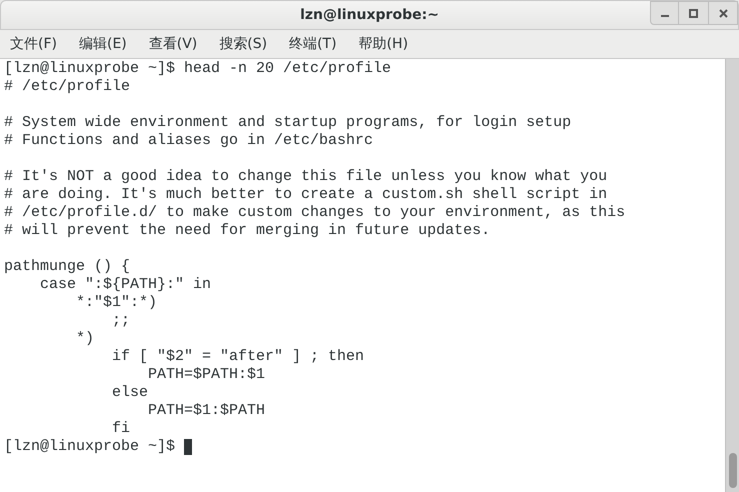 The width and height of the screenshot is (739, 492). Describe the element at coordinates (67, 267) in the screenshot. I see `terminal-line: pathmunge () {` at that location.